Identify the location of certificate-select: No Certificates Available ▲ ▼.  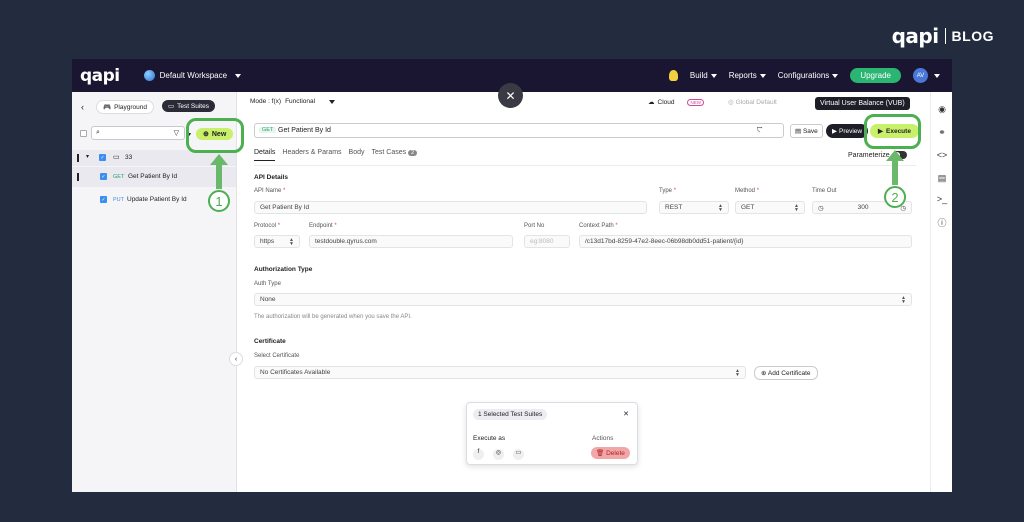
(500, 372).